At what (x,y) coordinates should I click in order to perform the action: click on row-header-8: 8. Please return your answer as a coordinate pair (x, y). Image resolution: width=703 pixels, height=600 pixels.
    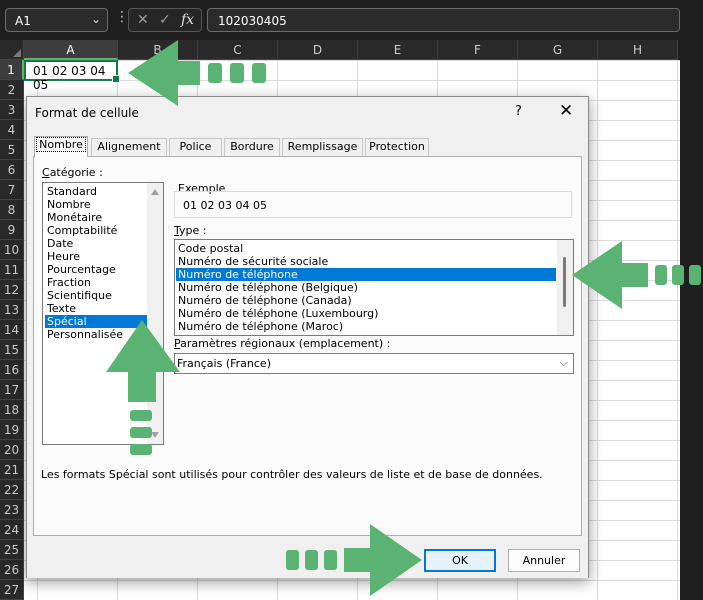
    Looking at the image, I should click on (12, 210).